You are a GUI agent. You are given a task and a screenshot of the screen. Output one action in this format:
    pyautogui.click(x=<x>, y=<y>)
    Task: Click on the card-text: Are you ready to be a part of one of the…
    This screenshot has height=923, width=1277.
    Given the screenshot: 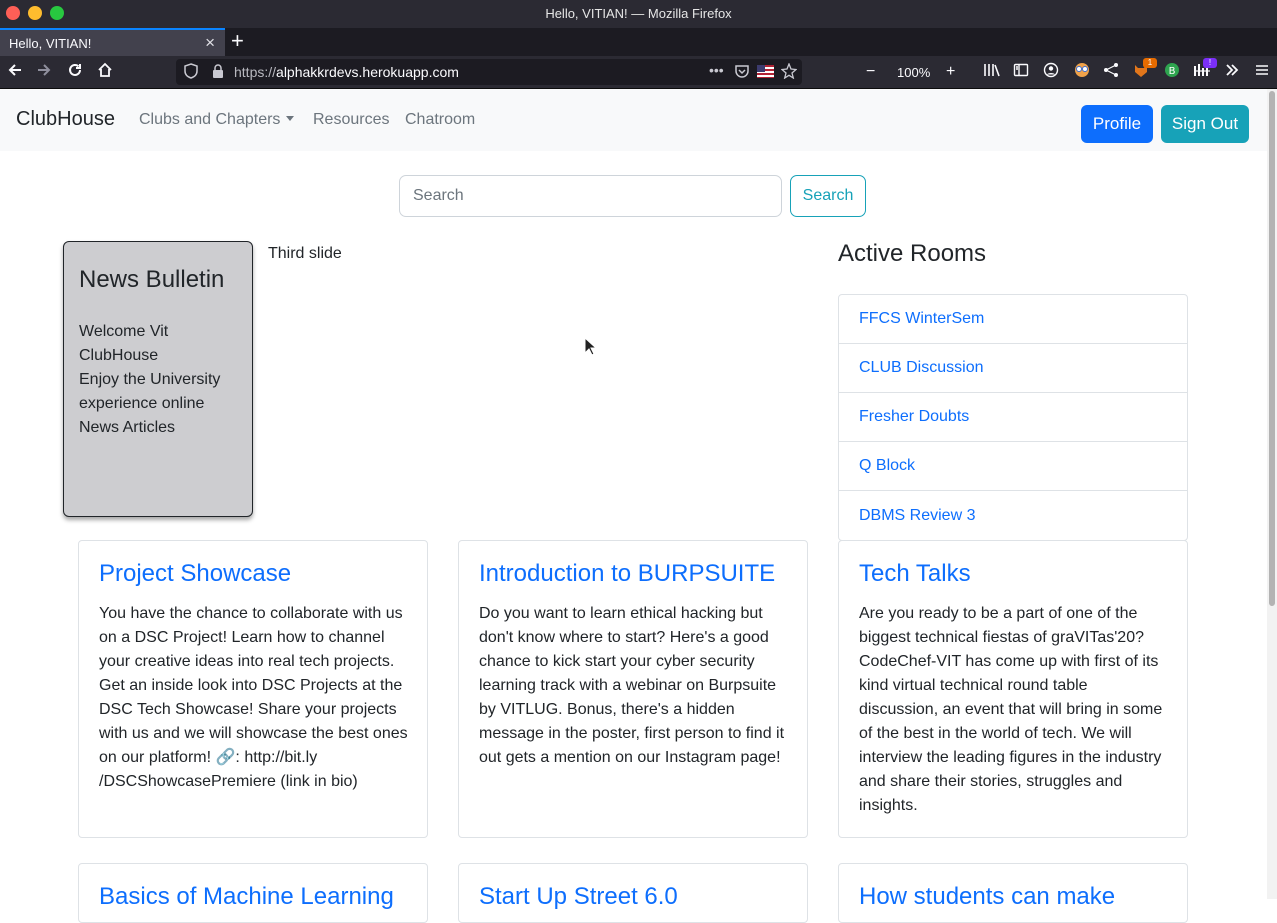 What is the action you would take?
    pyautogui.click(x=1011, y=709)
    